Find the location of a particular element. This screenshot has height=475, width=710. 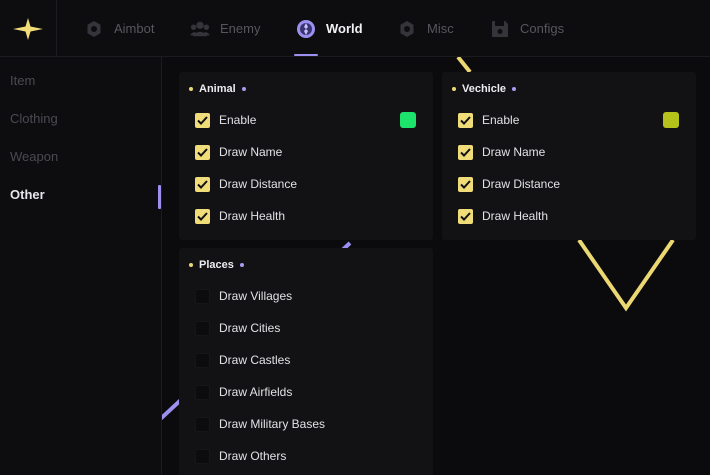

sidebar-item-item: Item is located at coordinates (22, 80).